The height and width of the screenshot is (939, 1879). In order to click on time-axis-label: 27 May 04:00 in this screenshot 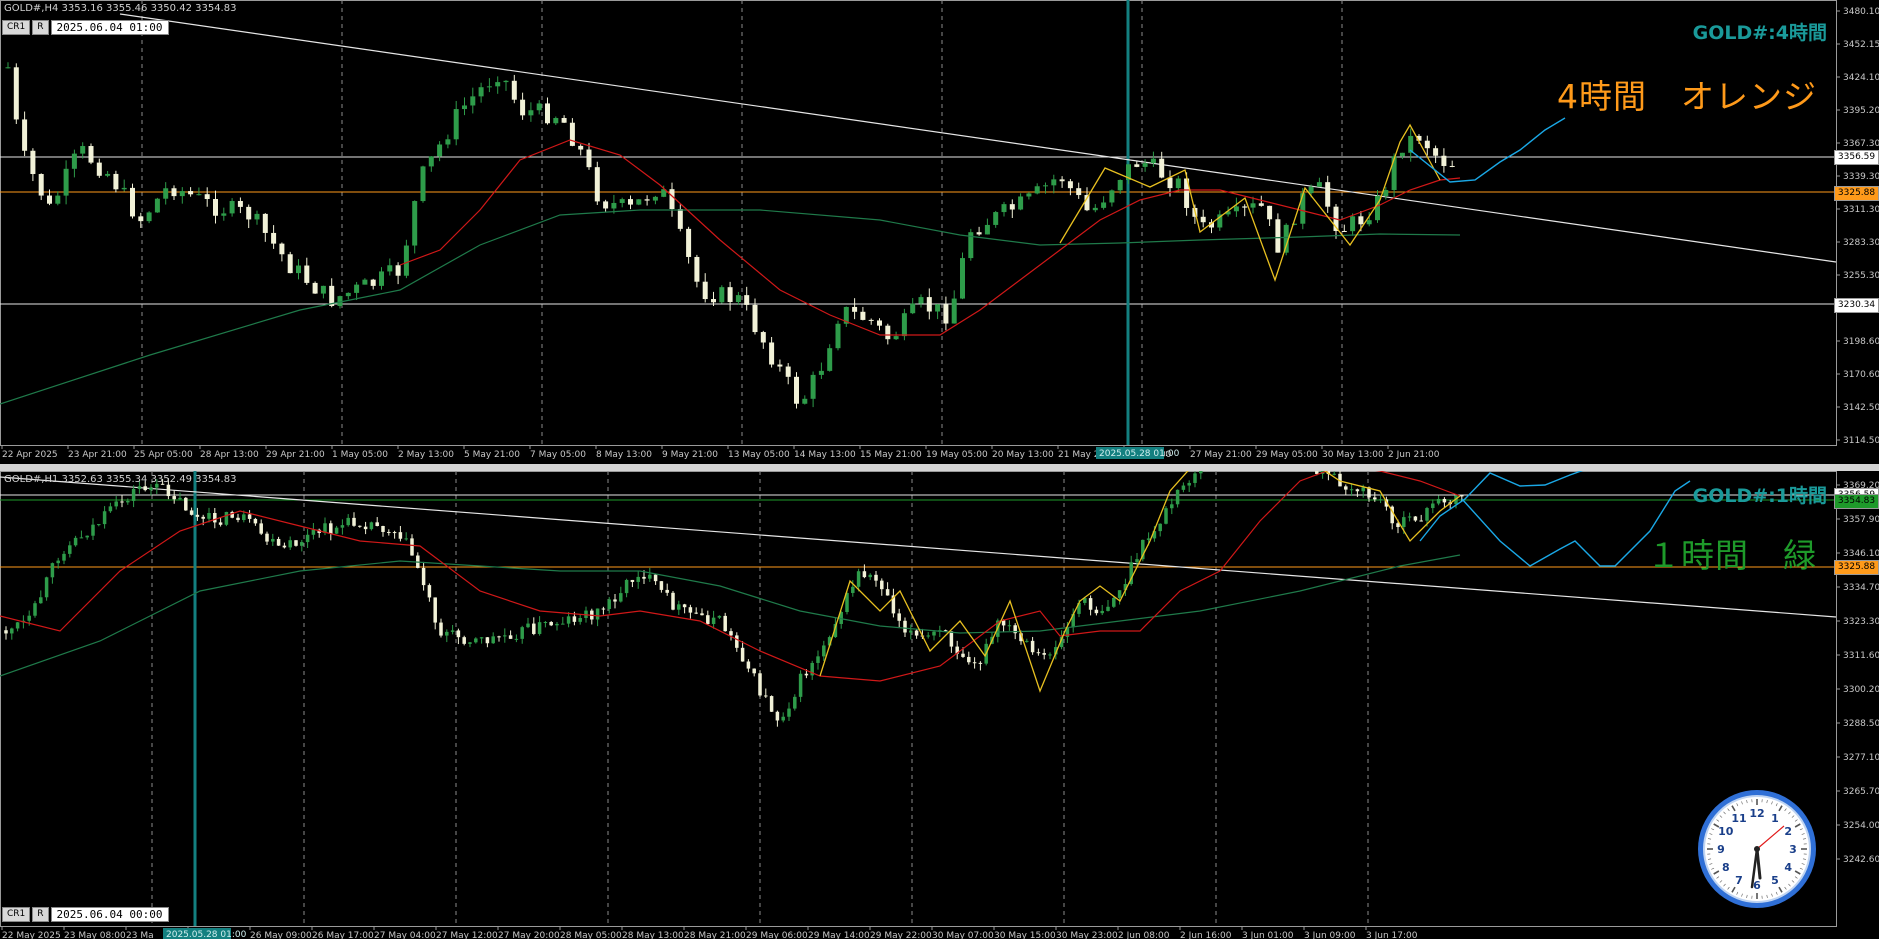, I will do `click(405, 935)`.